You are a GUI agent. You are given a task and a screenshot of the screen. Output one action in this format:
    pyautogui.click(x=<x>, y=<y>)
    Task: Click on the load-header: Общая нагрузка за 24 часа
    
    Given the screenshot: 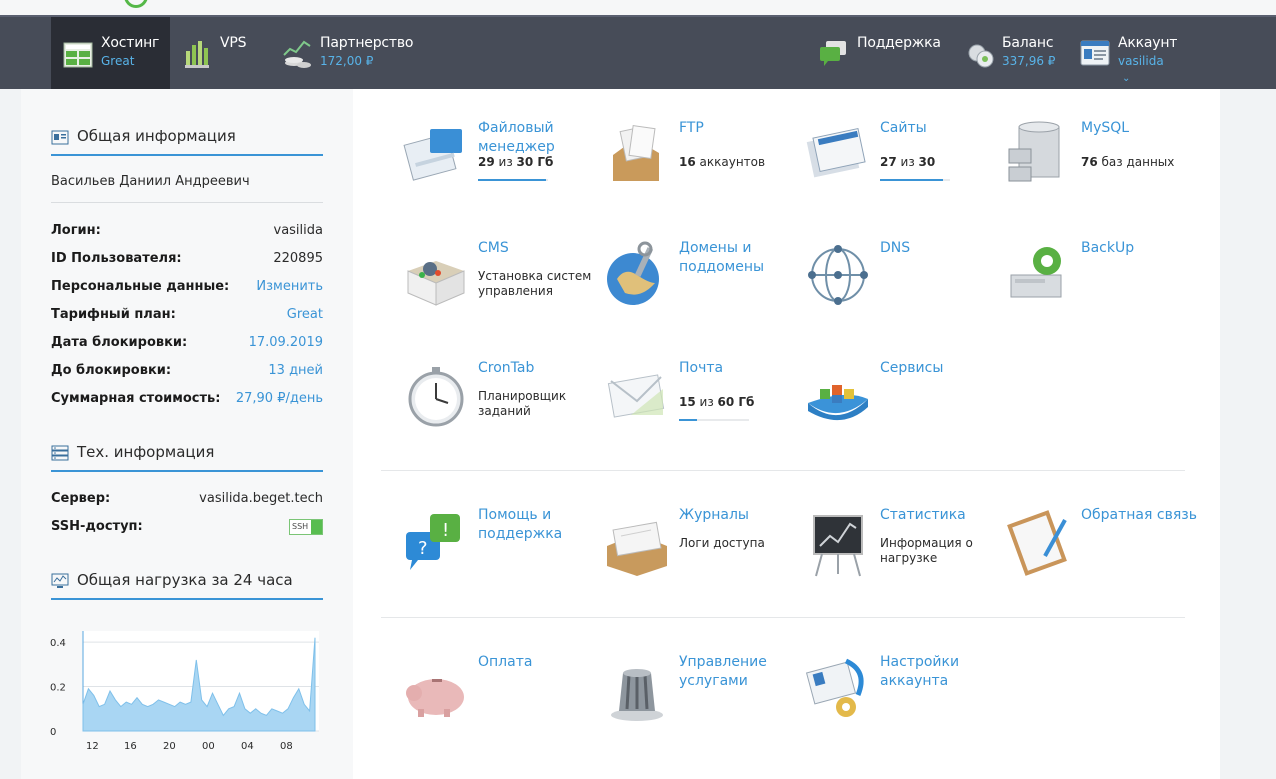 What is the action you would take?
    pyautogui.click(x=187, y=581)
    